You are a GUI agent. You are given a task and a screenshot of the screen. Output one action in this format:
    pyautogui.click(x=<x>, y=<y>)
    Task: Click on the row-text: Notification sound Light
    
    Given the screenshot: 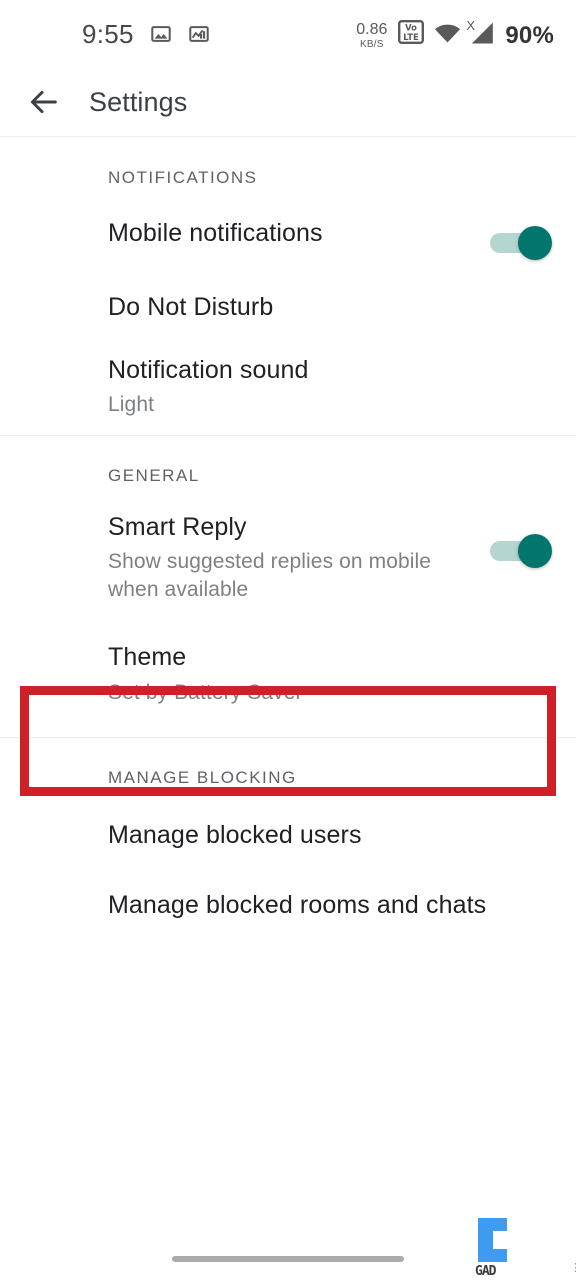 What is the action you would take?
    pyautogui.click(x=330, y=387)
    